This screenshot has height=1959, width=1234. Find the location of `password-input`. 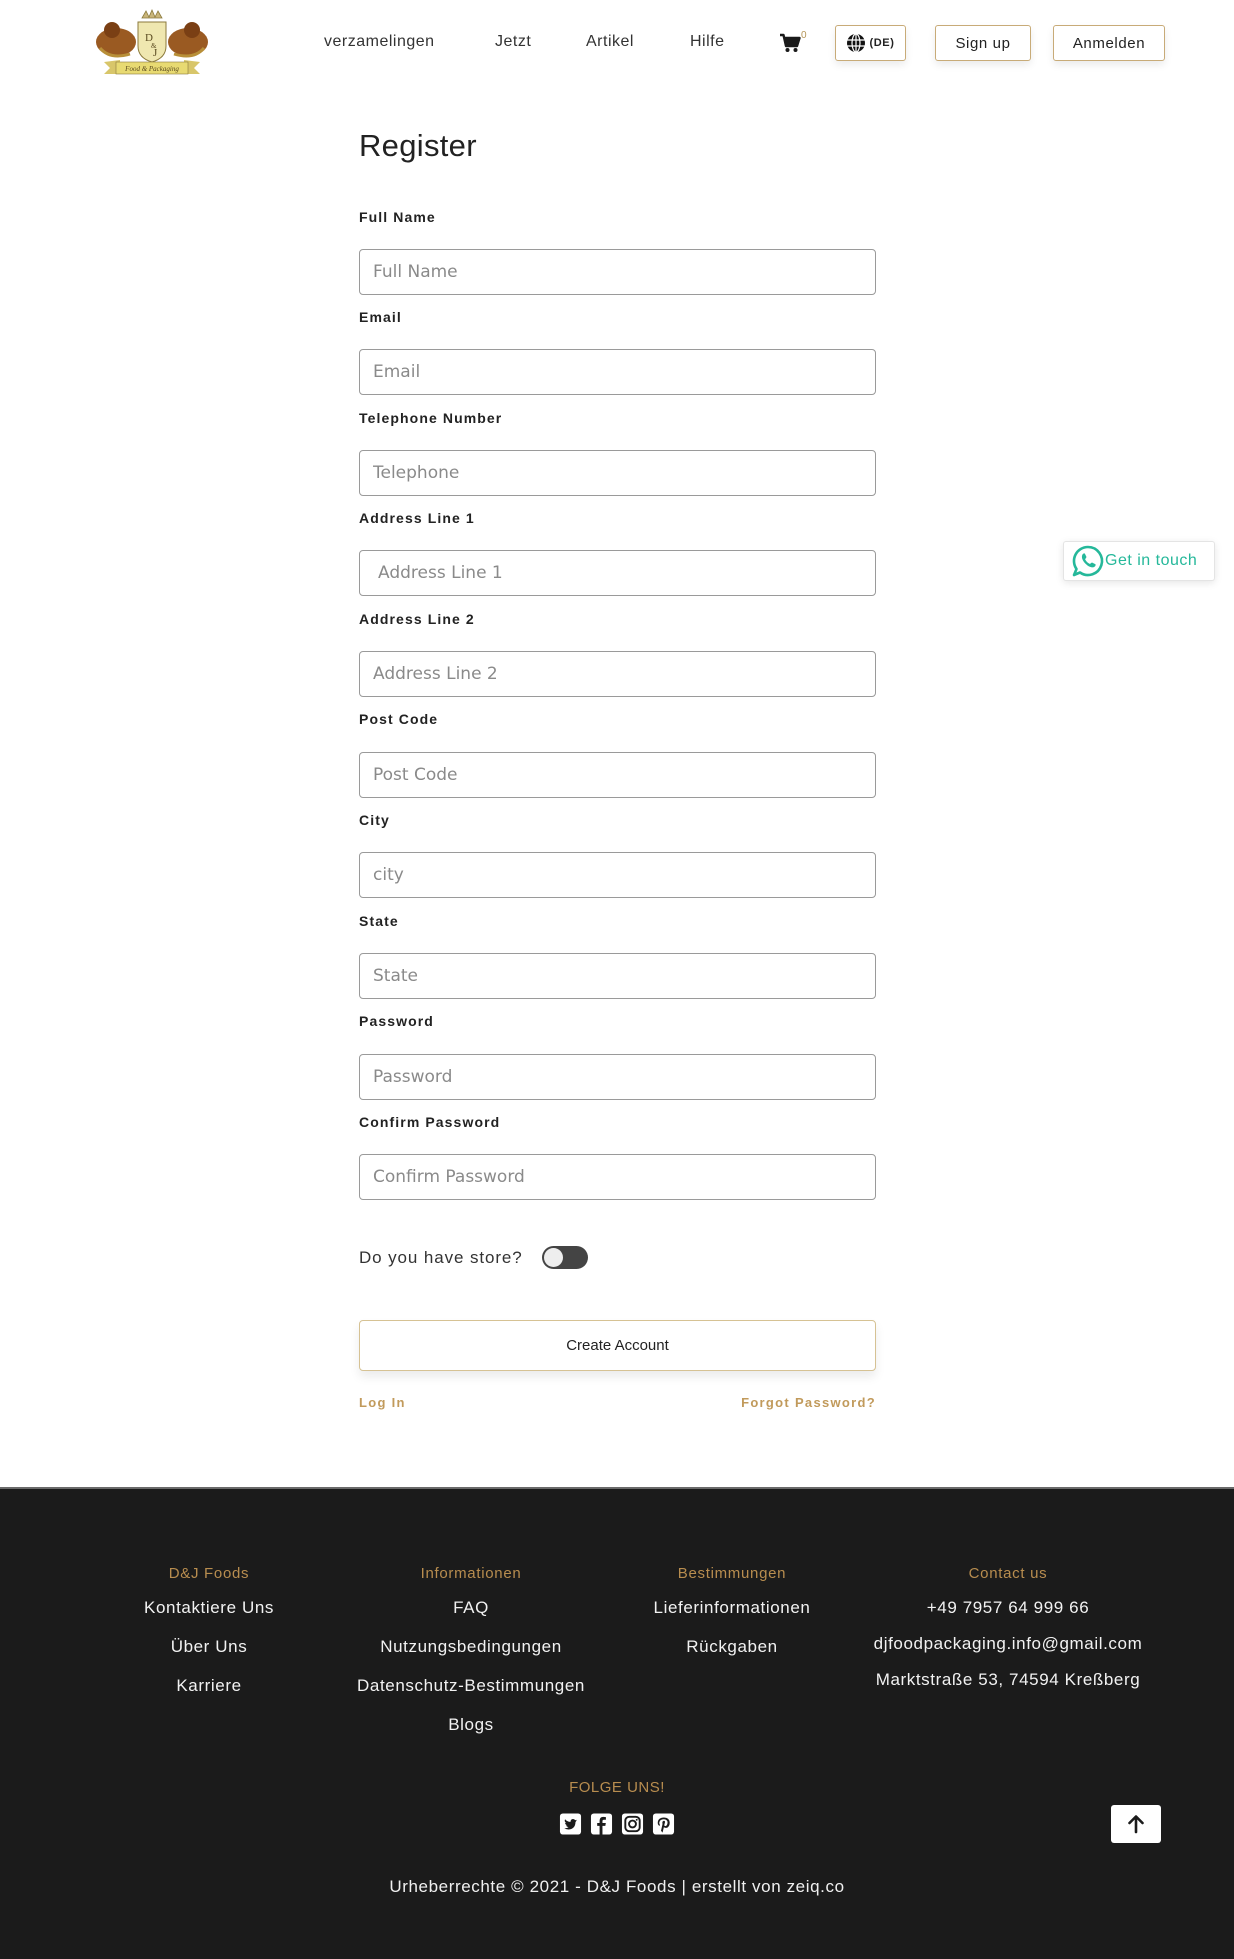

password-input is located at coordinates (617, 1077).